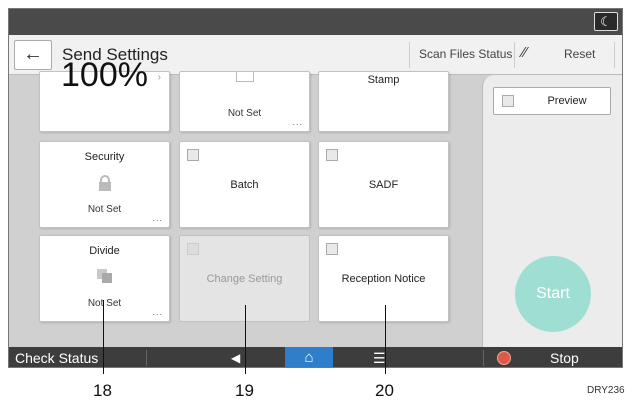 This screenshot has height=402, width=633. Describe the element at coordinates (383, 80) in the screenshot. I see `stamp-label: Stamp` at that location.